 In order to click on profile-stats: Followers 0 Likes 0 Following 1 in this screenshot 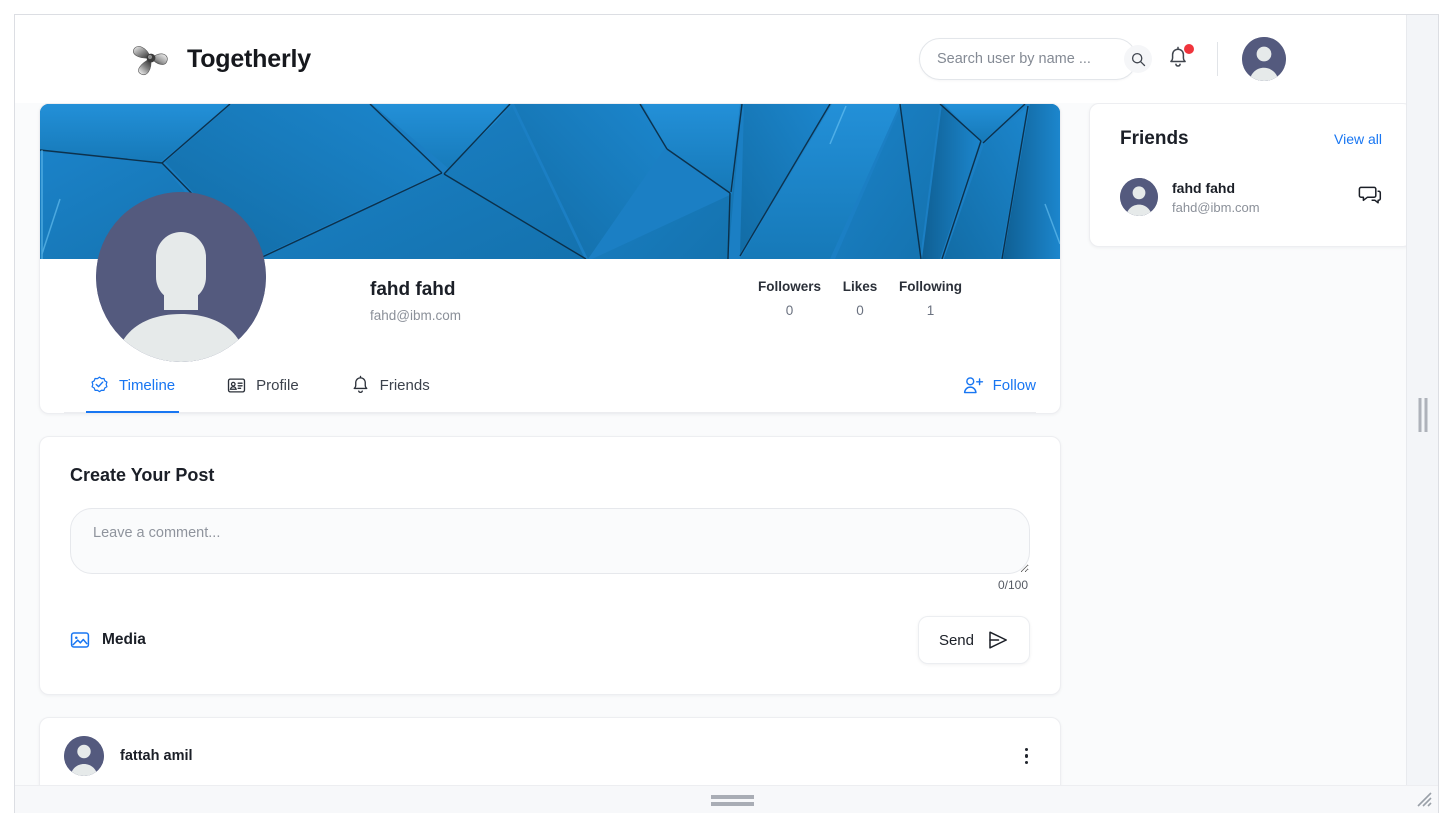, I will do `click(893, 298)`.